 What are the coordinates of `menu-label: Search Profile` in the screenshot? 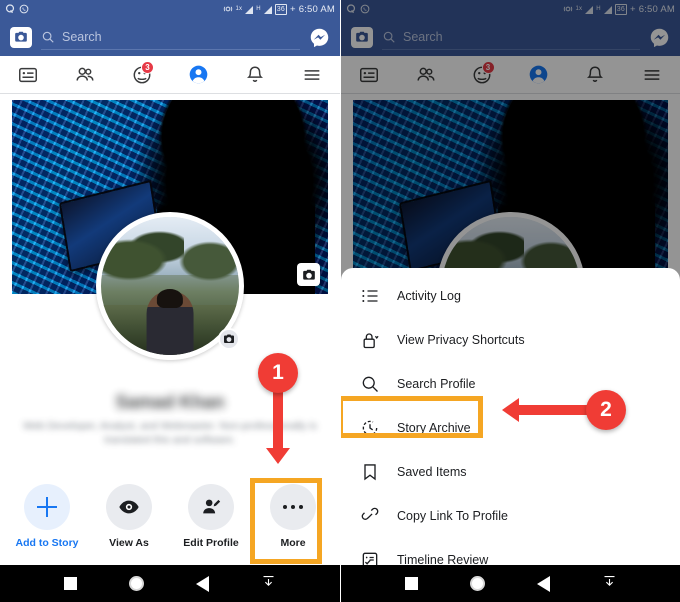 It's located at (436, 384).